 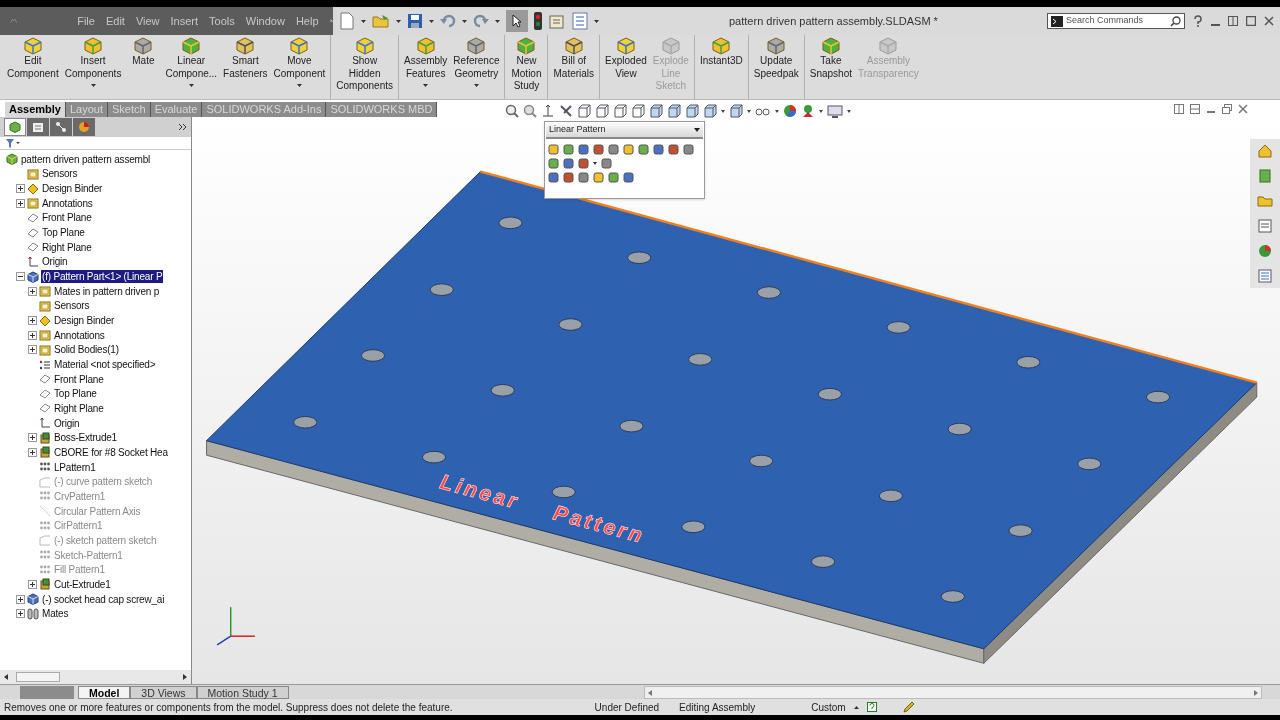 I want to click on tree-item: CrvPattern1, so click(x=80, y=496).